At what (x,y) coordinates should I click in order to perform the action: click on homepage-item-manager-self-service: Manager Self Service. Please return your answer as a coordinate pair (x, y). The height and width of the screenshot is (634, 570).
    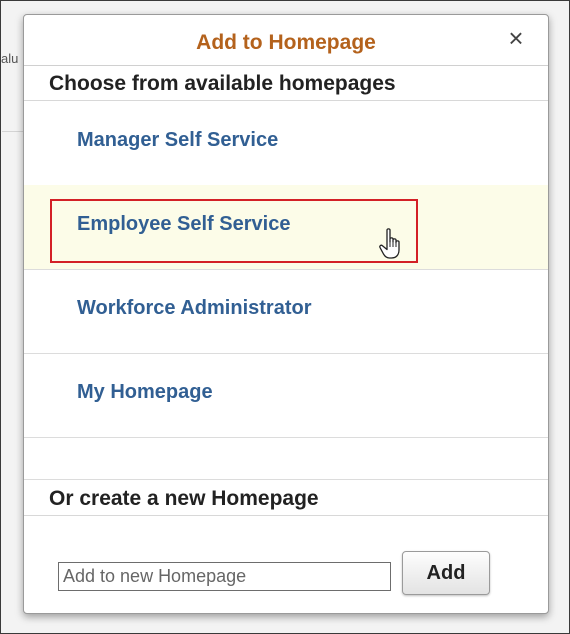
    Looking at the image, I should click on (286, 143).